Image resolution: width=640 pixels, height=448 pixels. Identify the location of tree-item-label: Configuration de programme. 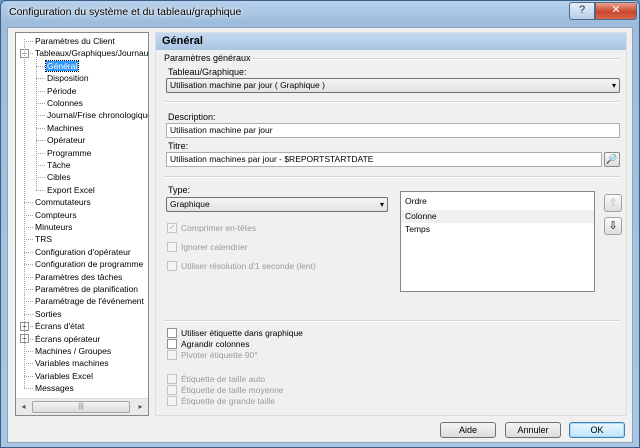
(89, 264).